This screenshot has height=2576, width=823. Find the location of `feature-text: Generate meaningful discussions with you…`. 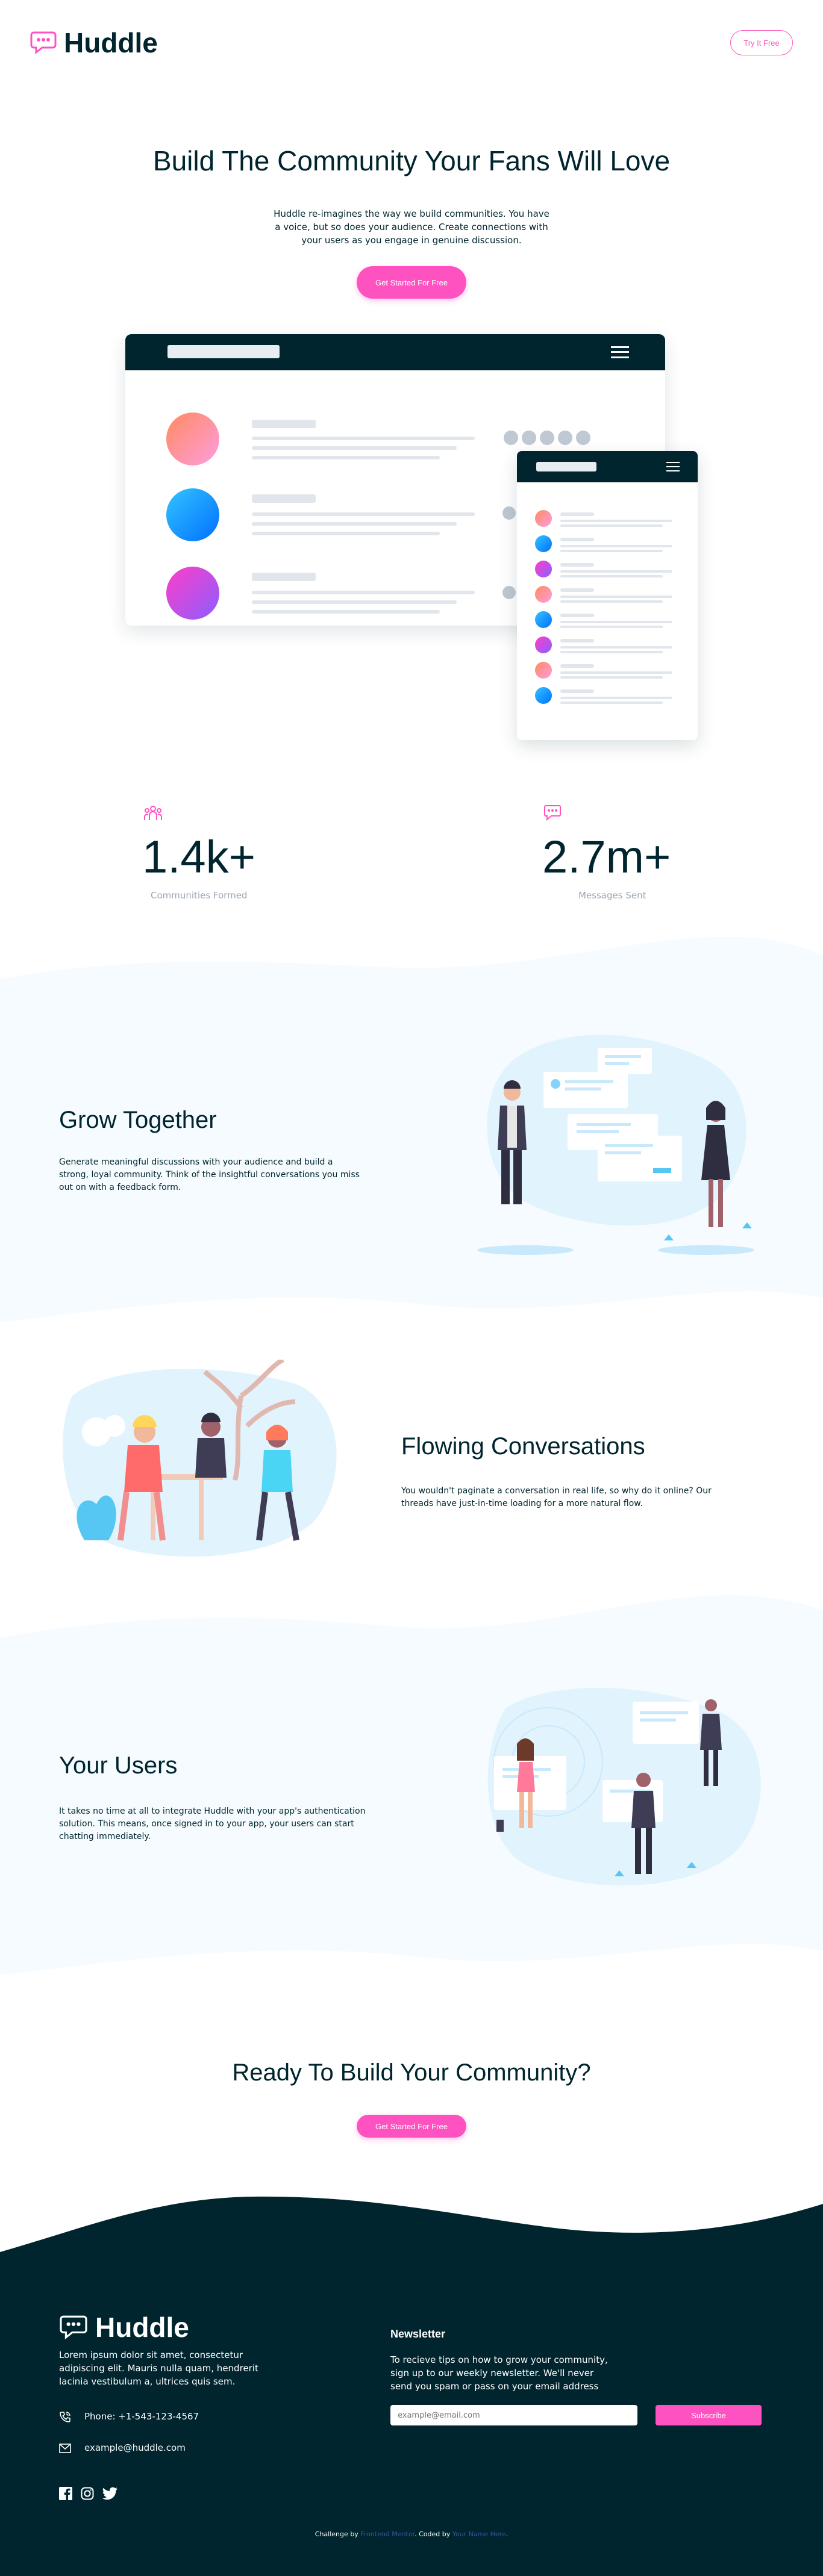

feature-text: Generate meaningful discussions with you… is located at coordinates (209, 1174).